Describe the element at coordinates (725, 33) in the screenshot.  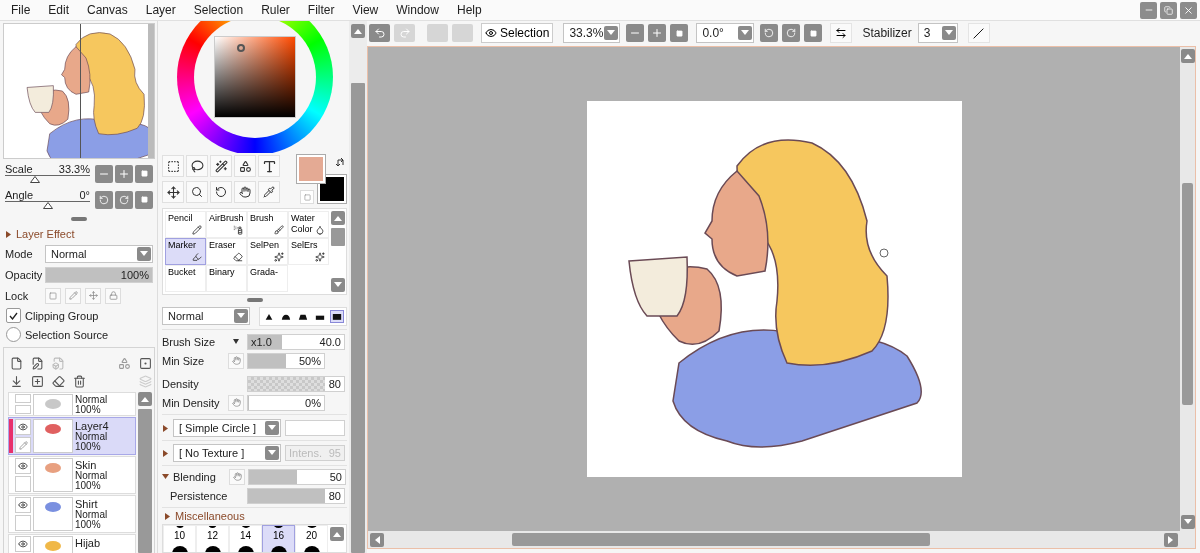
I see `angle-select: 0.0°` at that location.